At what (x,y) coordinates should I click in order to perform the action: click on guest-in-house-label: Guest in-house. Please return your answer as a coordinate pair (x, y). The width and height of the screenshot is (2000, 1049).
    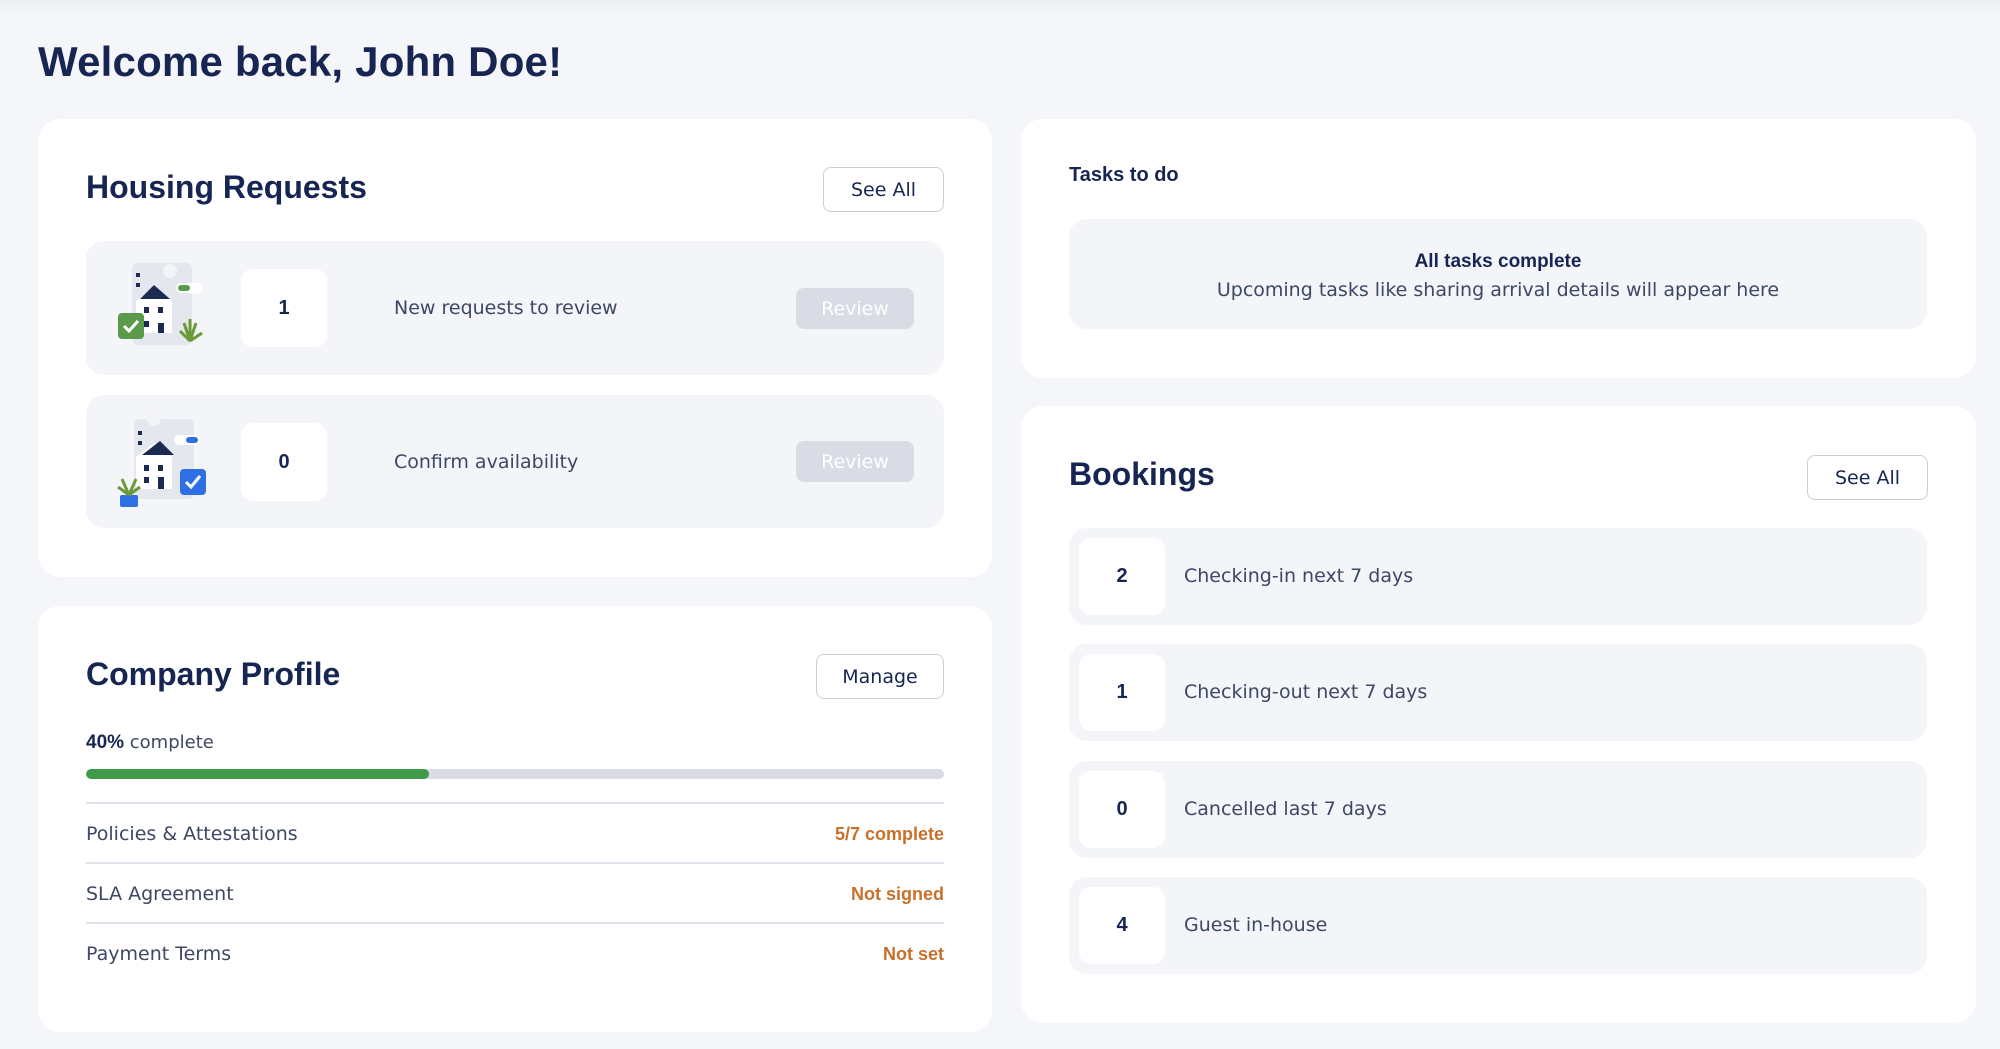
    Looking at the image, I should click on (1256, 925).